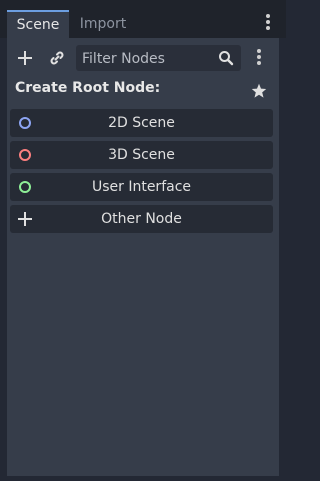 This screenshot has width=320, height=481. What do you see at coordinates (268, 24) in the screenshot?
I see `dock-menu-icon` at bounding box center [268, 24].